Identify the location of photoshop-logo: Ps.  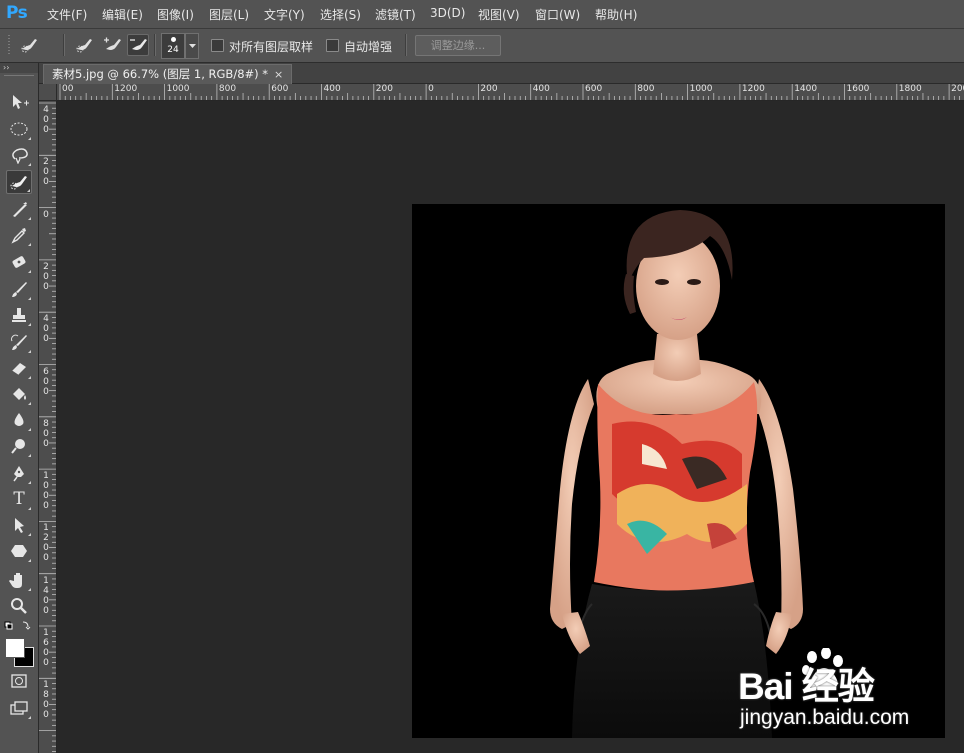
(17, 13).